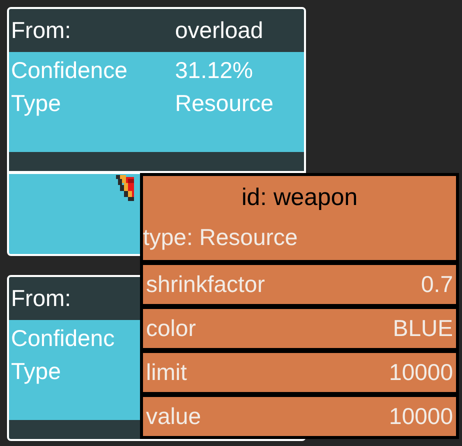 The image size is (462, 446). Describe the element at coordinates (422, 329) in the screenshot. I see `property-value: BLUE` at that location.